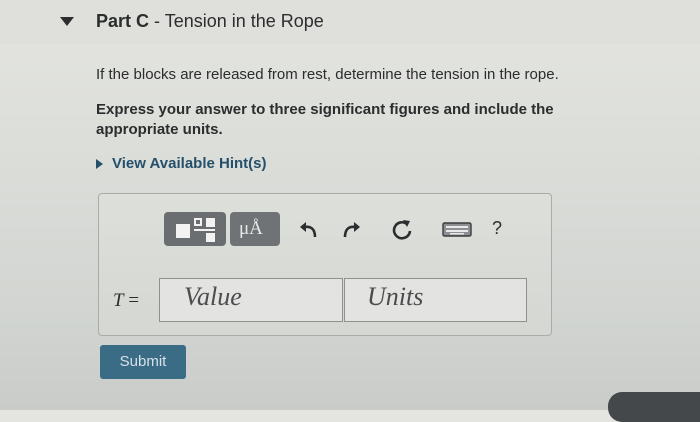  What do you see at coordinates (497, 228) in the screenshot?
I see `help-icon: ?` at bounding box center [497, 228].